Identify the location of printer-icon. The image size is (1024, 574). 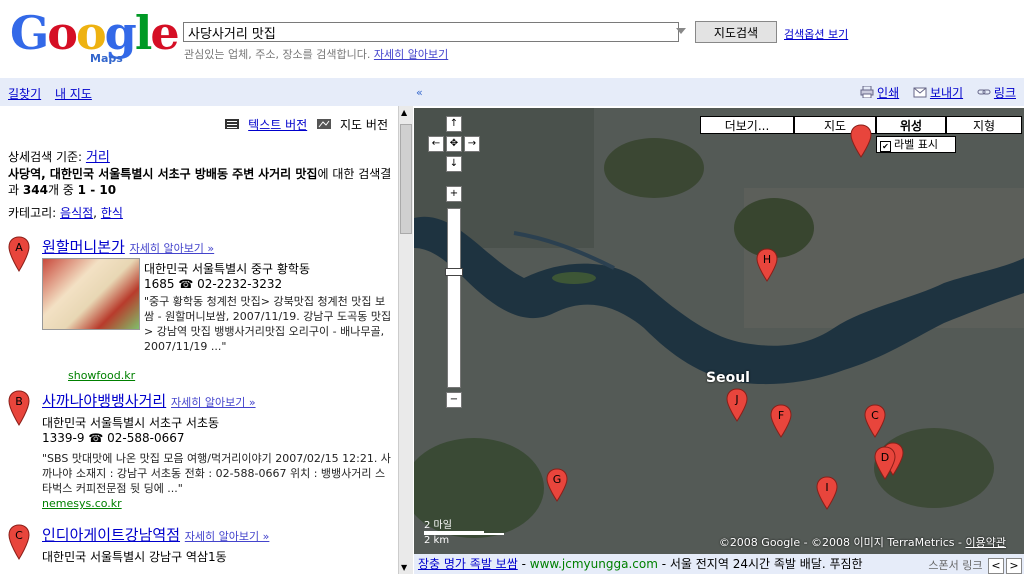
(867, 92).